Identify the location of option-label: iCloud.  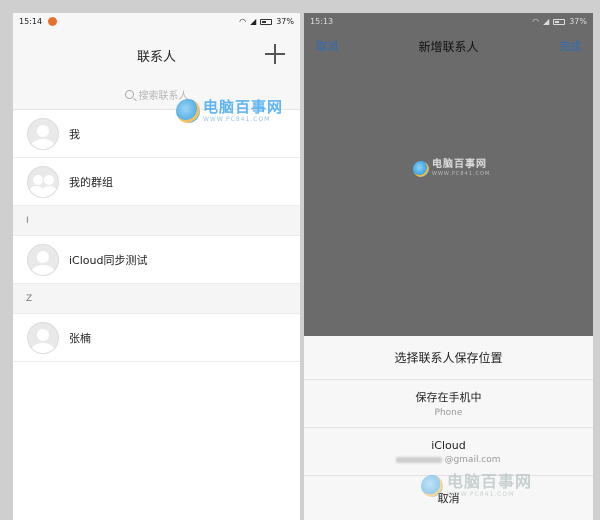
(448, 445).